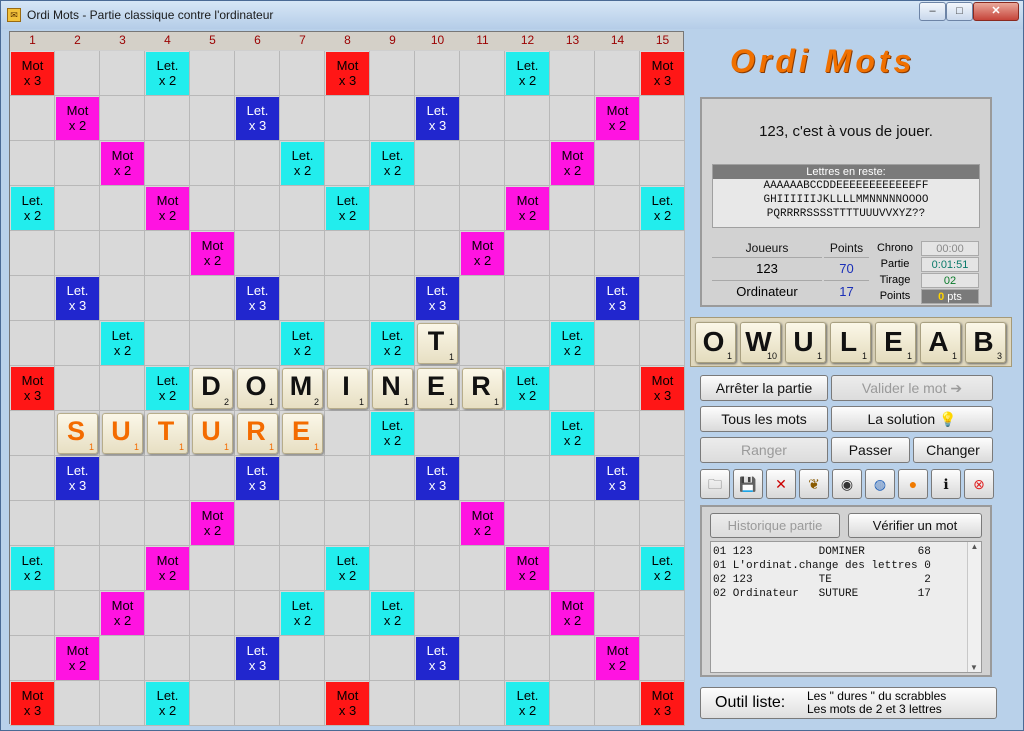 This screenshot has height=731, width=1024. What do you see at coordinates (212, 388) in the screenshot?
I see `board-cell: D2` at bounding box center [212, 388].